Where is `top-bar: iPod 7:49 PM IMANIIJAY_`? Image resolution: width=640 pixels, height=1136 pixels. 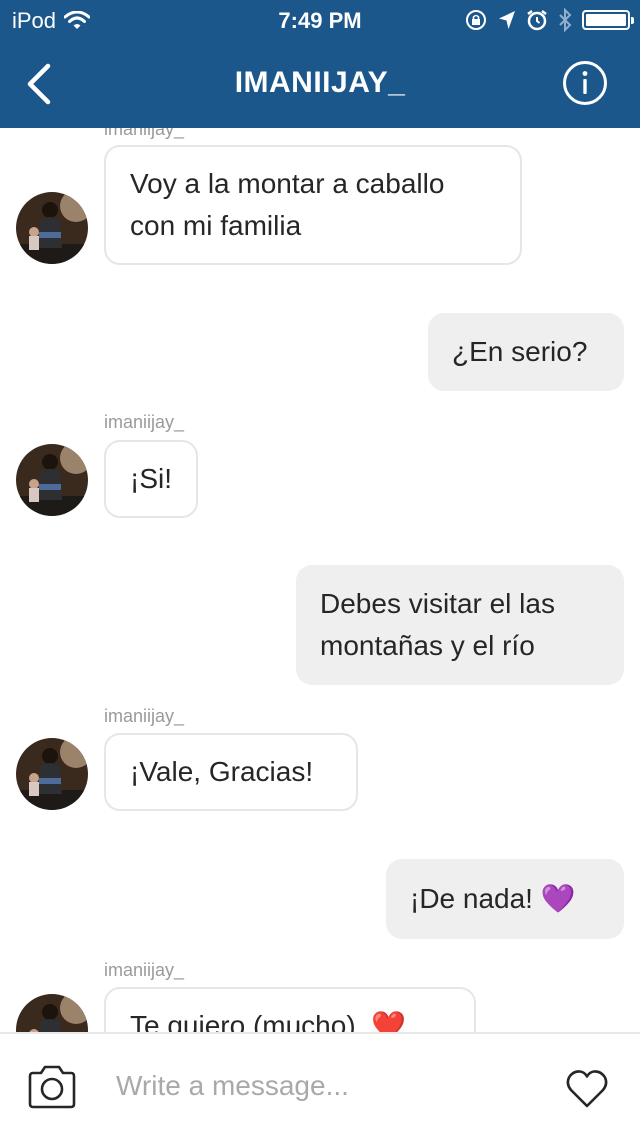 top-bar: iPod 7:49 PM IMANIIJAY_ is located at coordinates (320, 64).